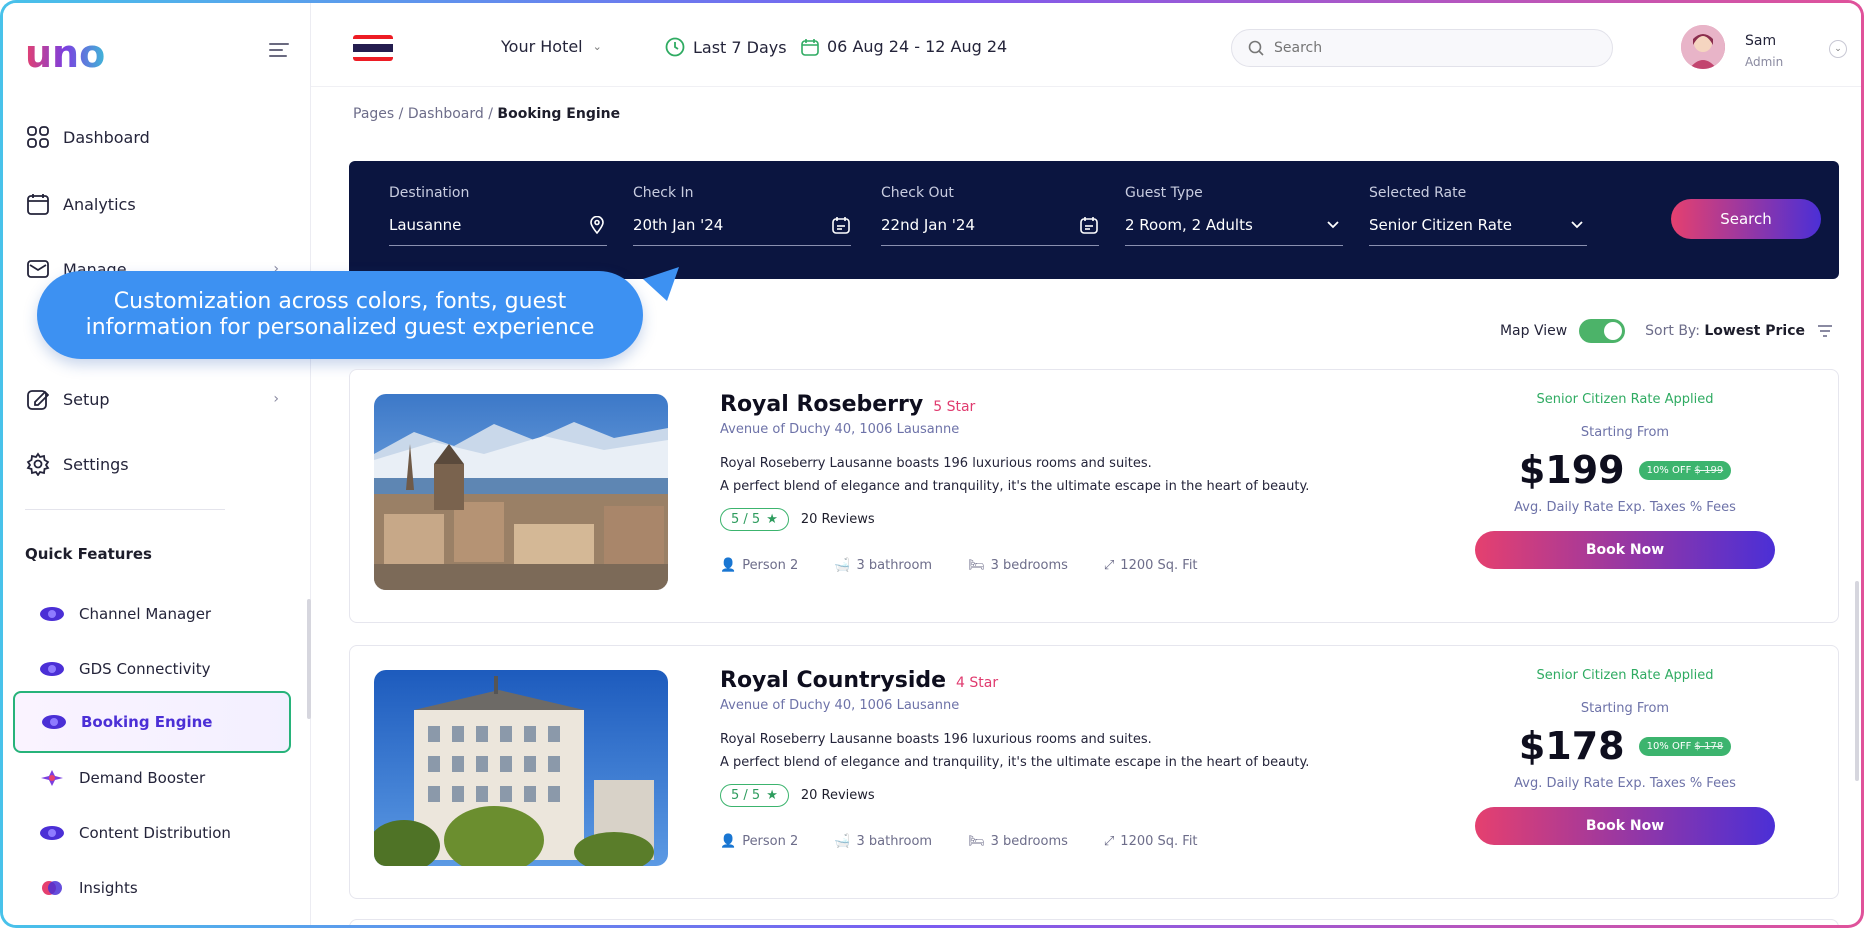 The height and width of the screenshot is (928, 1864). Describe the element at coordinates (772, 519) in the screenshot. I see `star-icon: ★` at that location.